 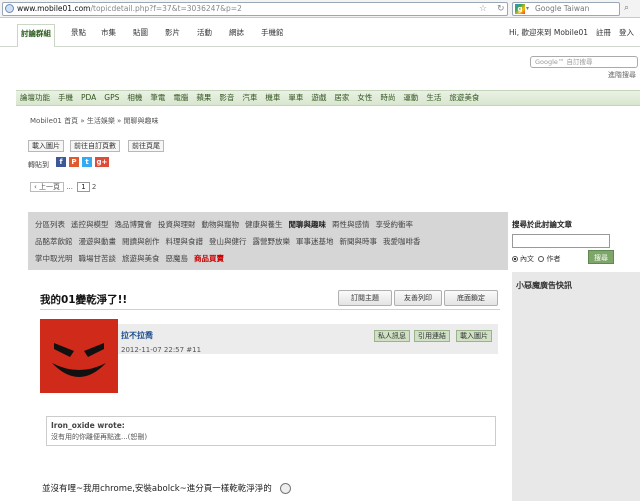 What do you see at coordinates (527, 259) in the screenshot?
I see `content-option-label: 內文` at bounding box center [527, 259].